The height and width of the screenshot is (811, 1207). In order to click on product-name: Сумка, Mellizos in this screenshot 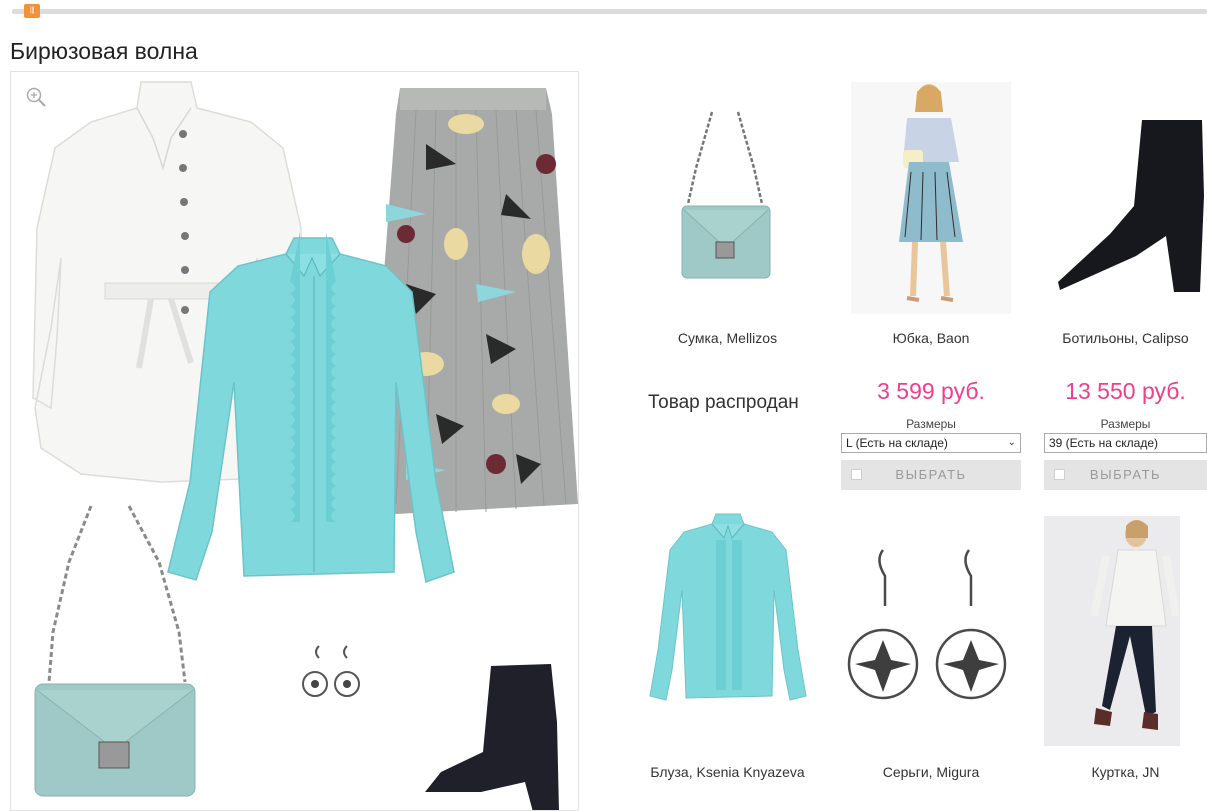, I will do `click(727, 338)`.